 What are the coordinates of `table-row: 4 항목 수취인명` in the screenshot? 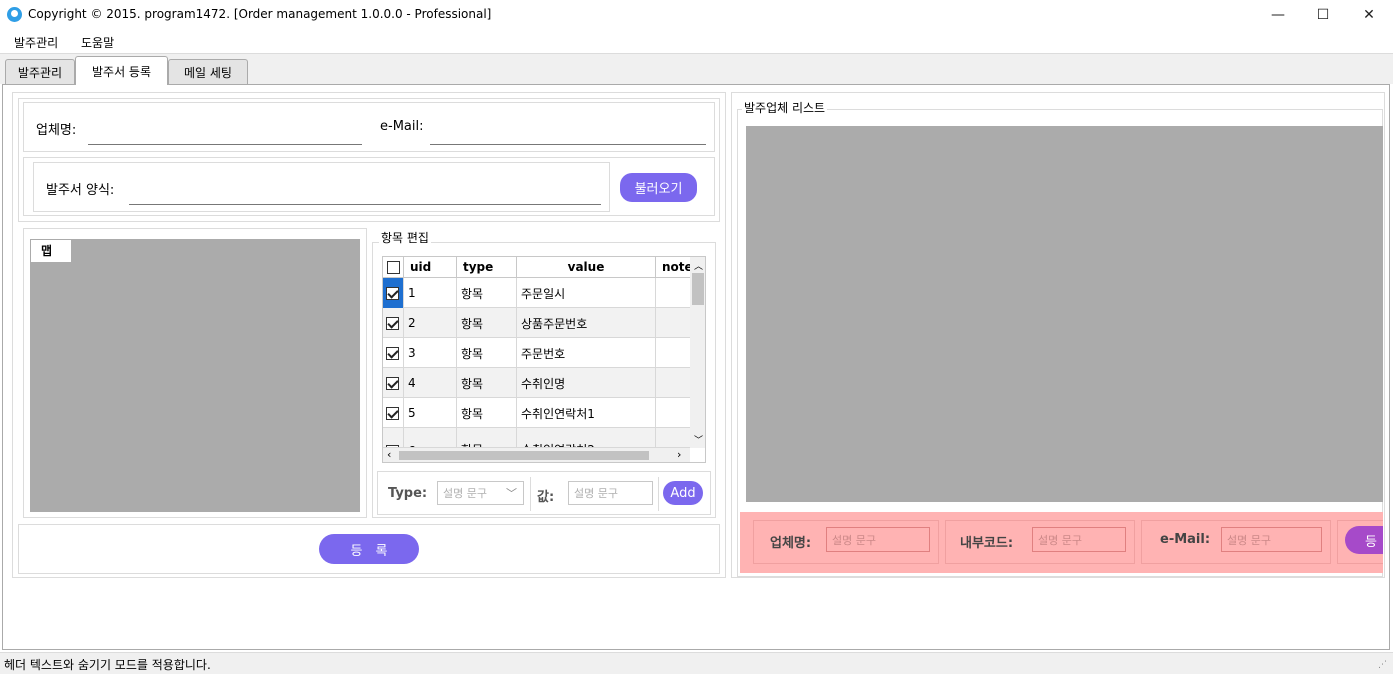 It's located at (537, 383).